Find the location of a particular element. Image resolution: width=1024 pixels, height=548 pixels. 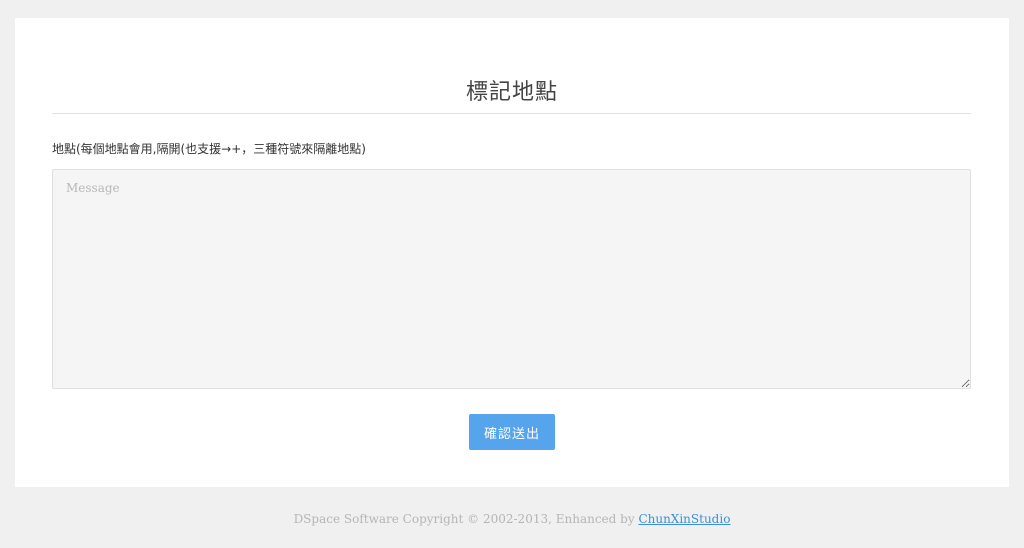

title-divider is located at coordinates (511, 113).